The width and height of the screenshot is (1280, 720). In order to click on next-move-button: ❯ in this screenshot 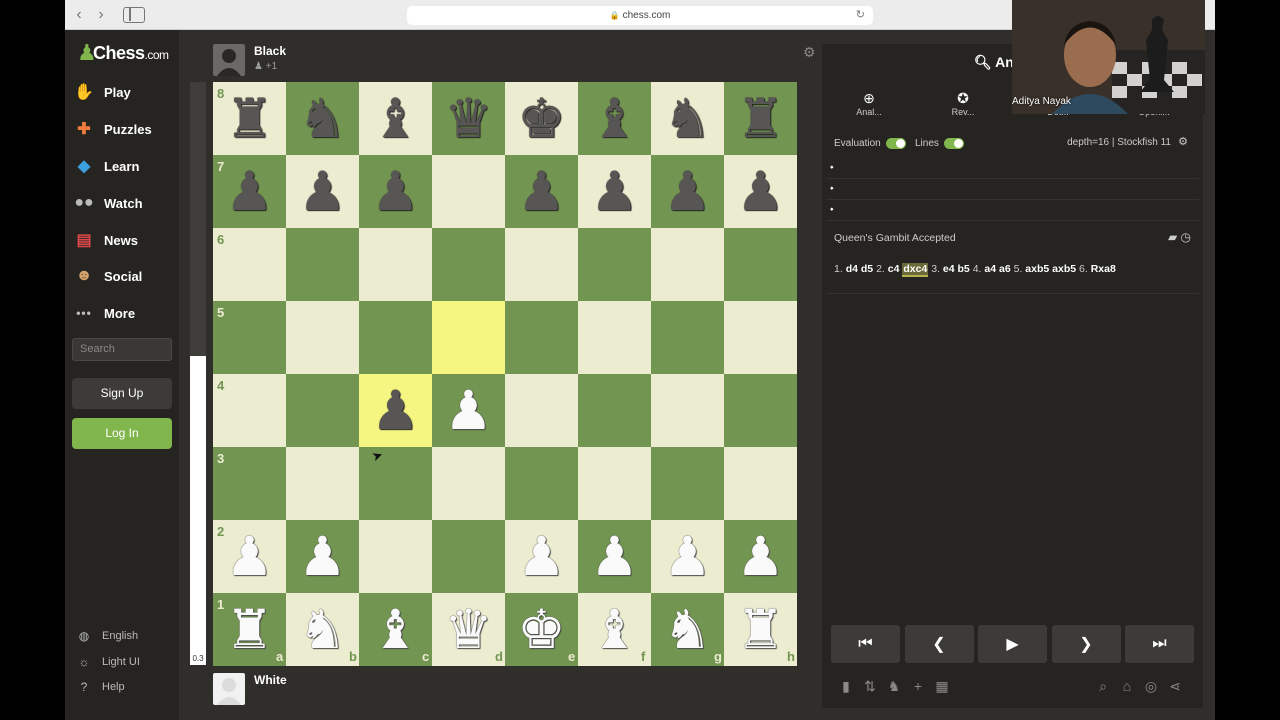, I will do `click(1086, 644)`.